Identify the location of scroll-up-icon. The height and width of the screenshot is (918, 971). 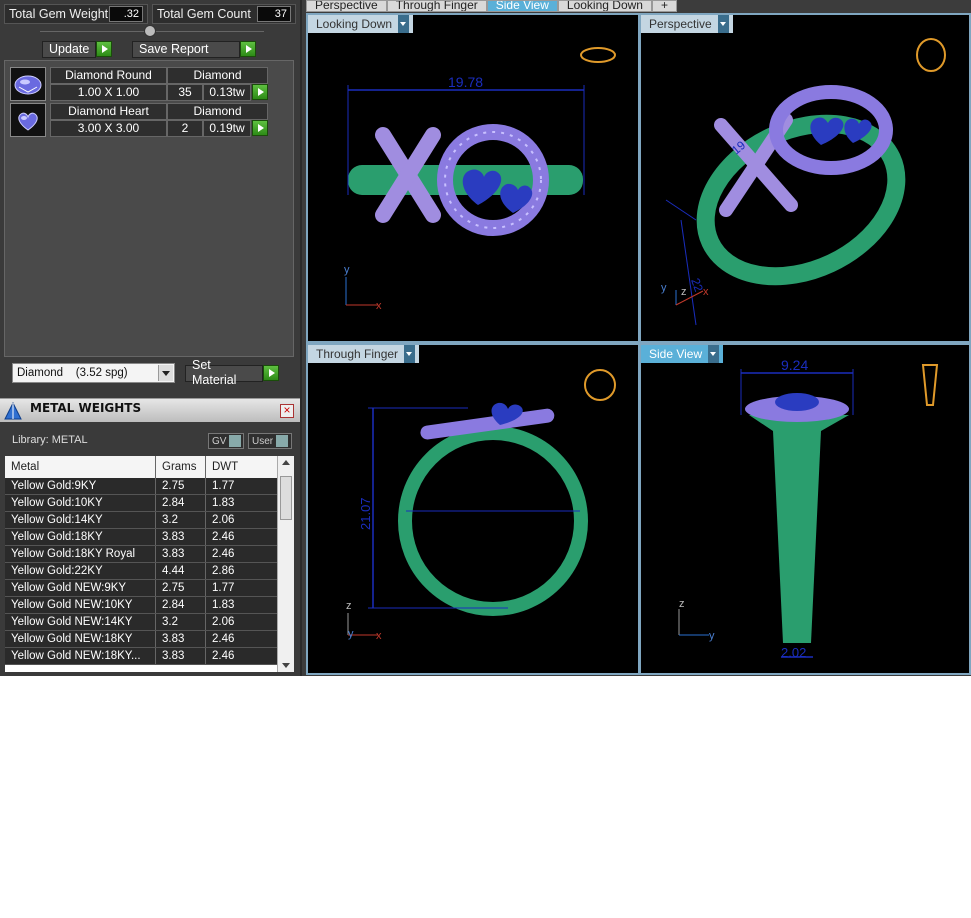
(286, 462).